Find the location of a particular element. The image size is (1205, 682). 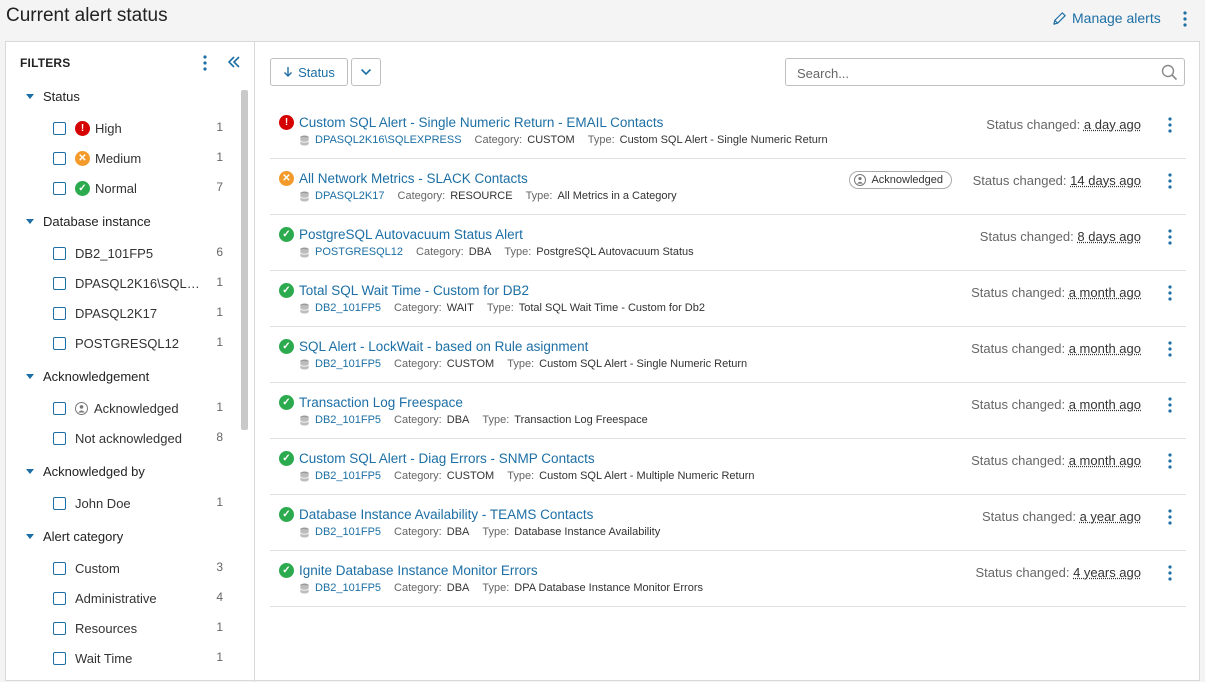

status-changed: Status changed: 4 years ago is located at coordinates (1058, 572).